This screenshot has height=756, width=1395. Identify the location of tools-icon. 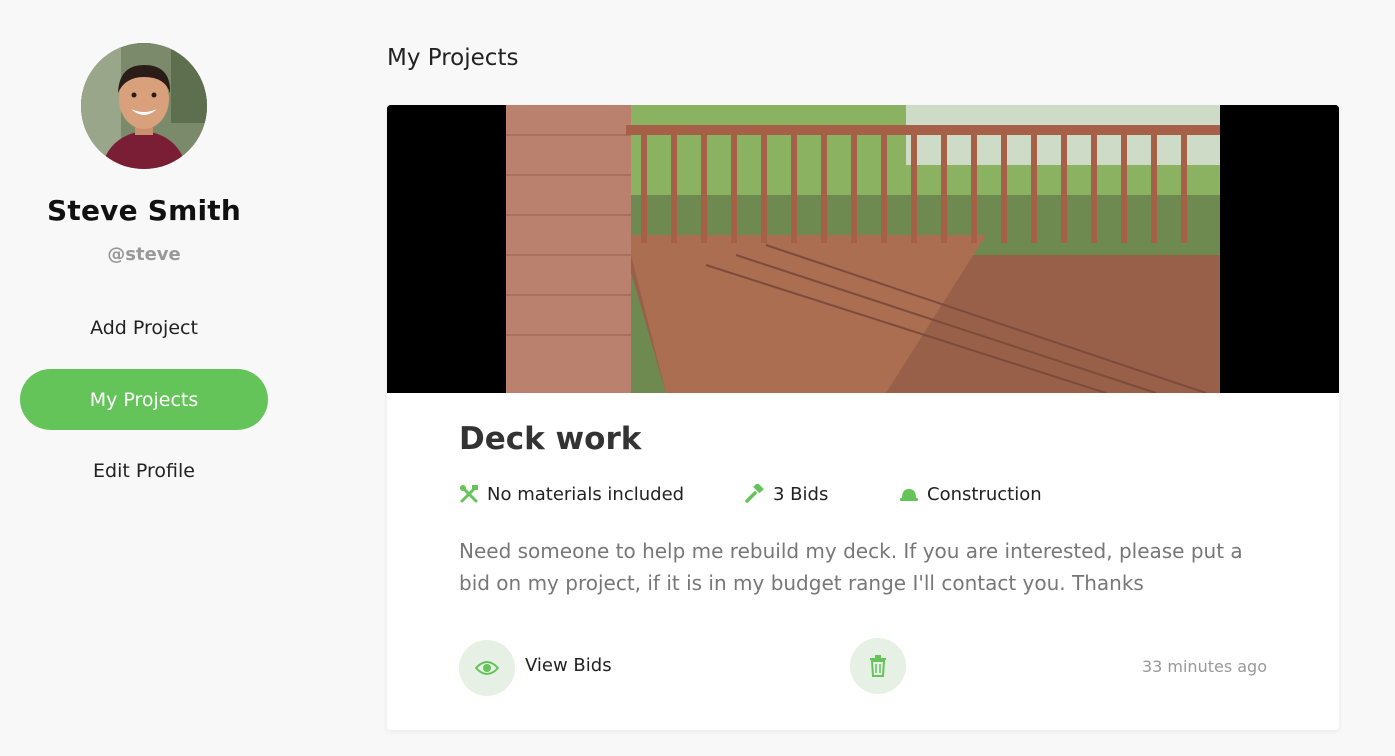
(470, 494).